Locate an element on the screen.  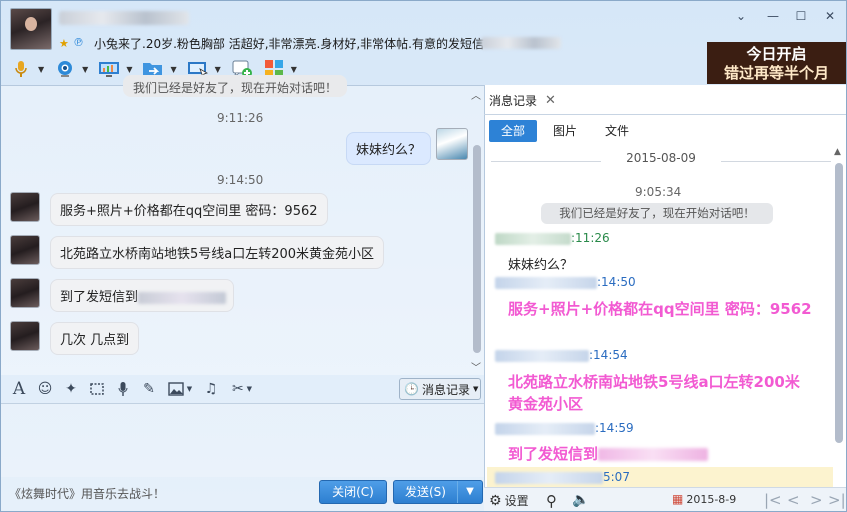
history-entry-time: :14:54 is located at coordinates (608, 355).